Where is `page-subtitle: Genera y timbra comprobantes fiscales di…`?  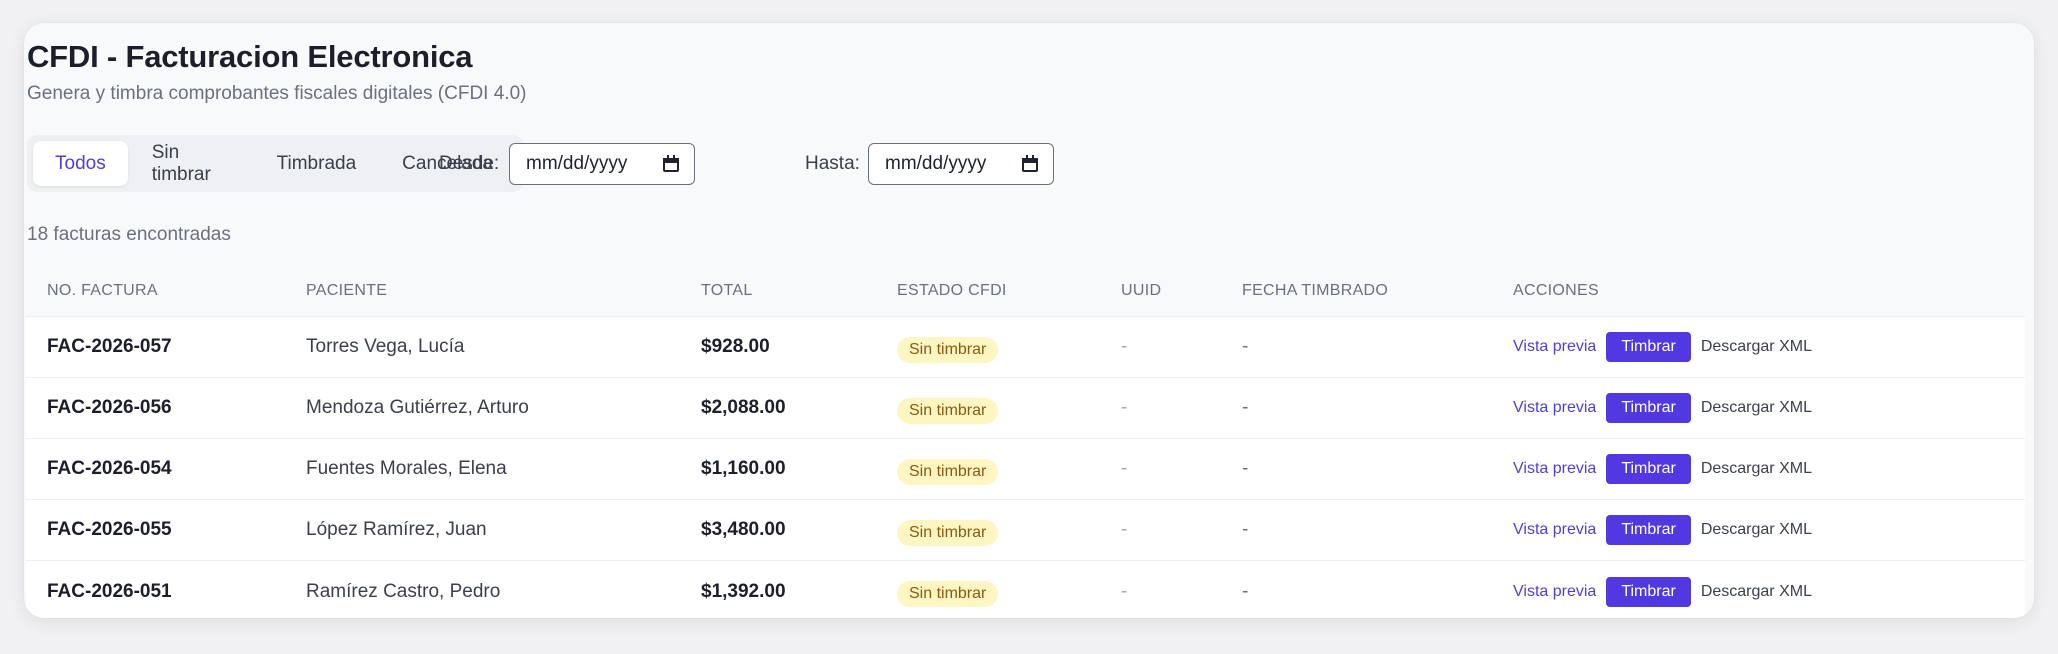 page-subtitle: Genera y timbra comprobantes fiscales di… is located at coordinates (277, 93).